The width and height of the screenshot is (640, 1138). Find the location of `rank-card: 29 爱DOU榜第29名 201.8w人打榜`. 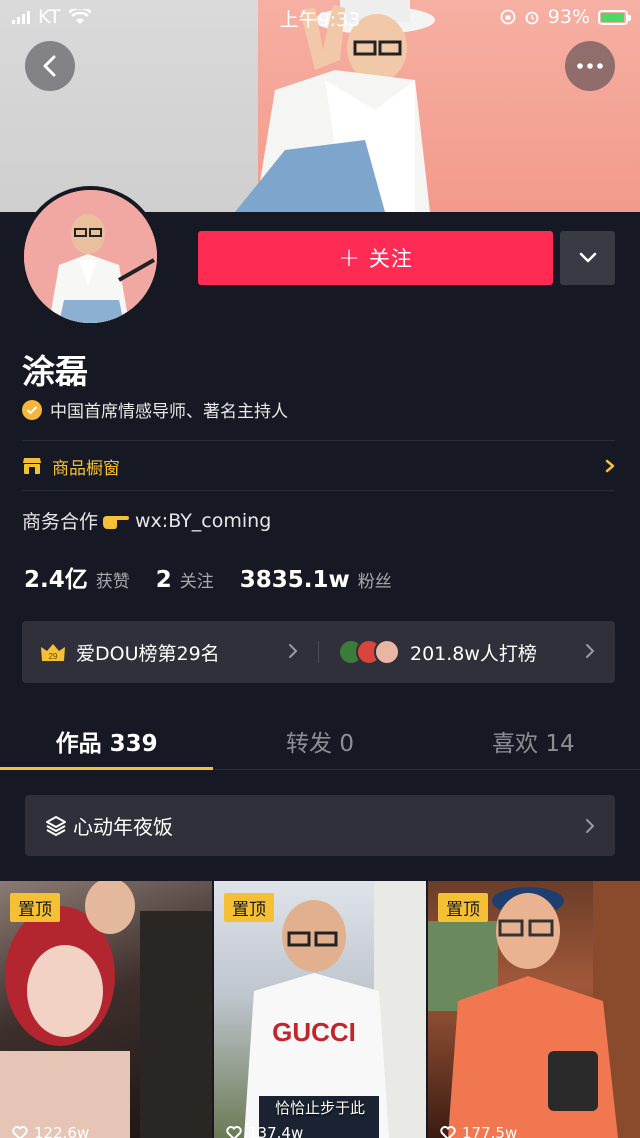

rank-card: 29 爱DOU榜第29名 201.8w人打榜 is located at coordinates (318, 652).